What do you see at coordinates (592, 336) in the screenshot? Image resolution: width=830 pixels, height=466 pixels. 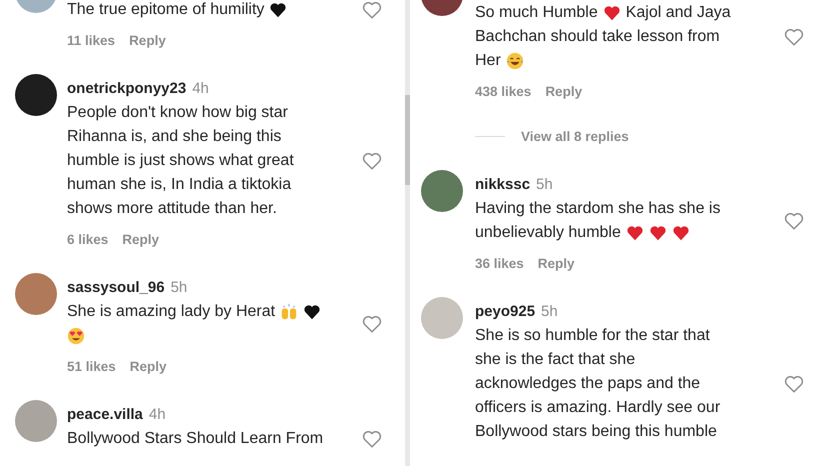 I see `comment-text: She is so humble for the star that` at bounding box center [592, 336].